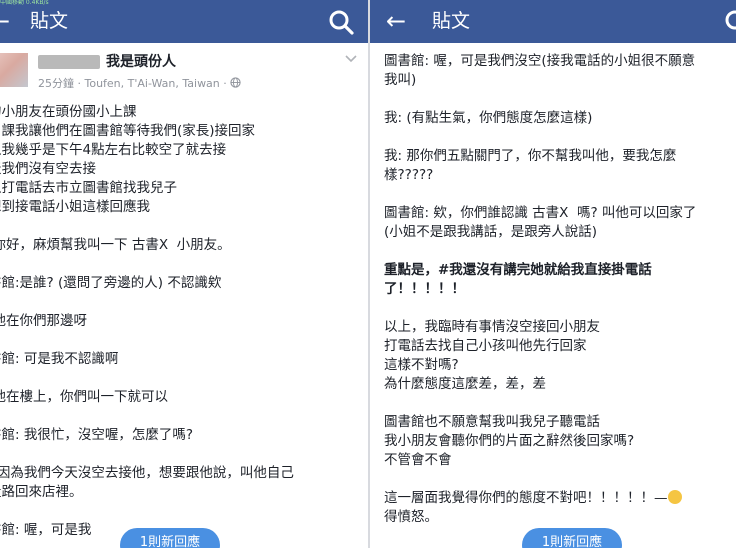  I want to click on post-line: 這樣不對嗎?, so click(421, 365).